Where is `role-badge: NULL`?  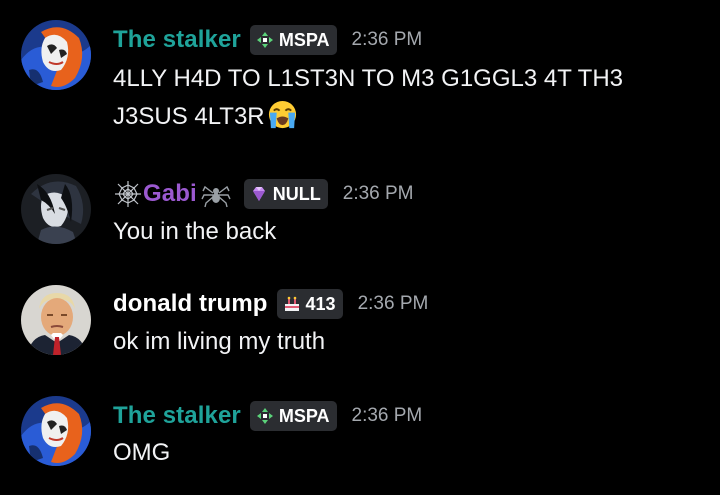
role-badge: NULL is located at coordinates (285, 194).